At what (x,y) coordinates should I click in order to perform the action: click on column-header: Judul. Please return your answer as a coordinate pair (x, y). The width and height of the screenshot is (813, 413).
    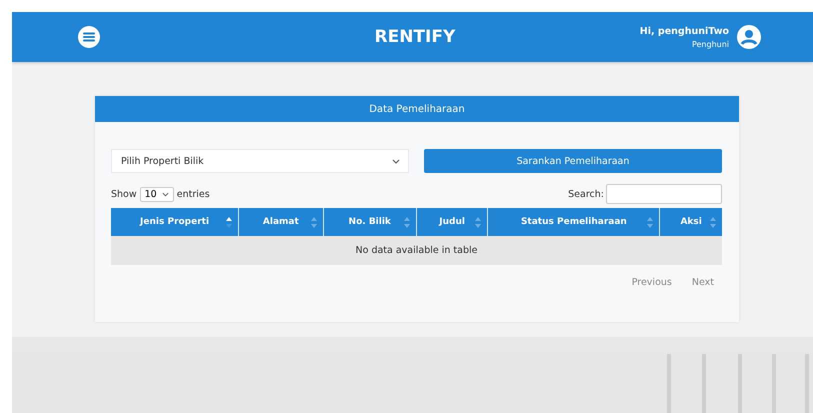
    Looking at the image, I should click on (452, 222).